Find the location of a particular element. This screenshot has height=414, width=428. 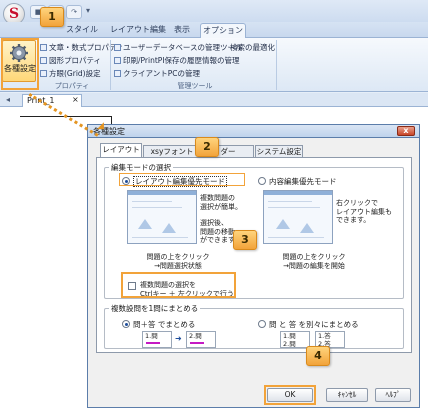

menu-label: 検索の最適化 is located at coordinates (252, 47).